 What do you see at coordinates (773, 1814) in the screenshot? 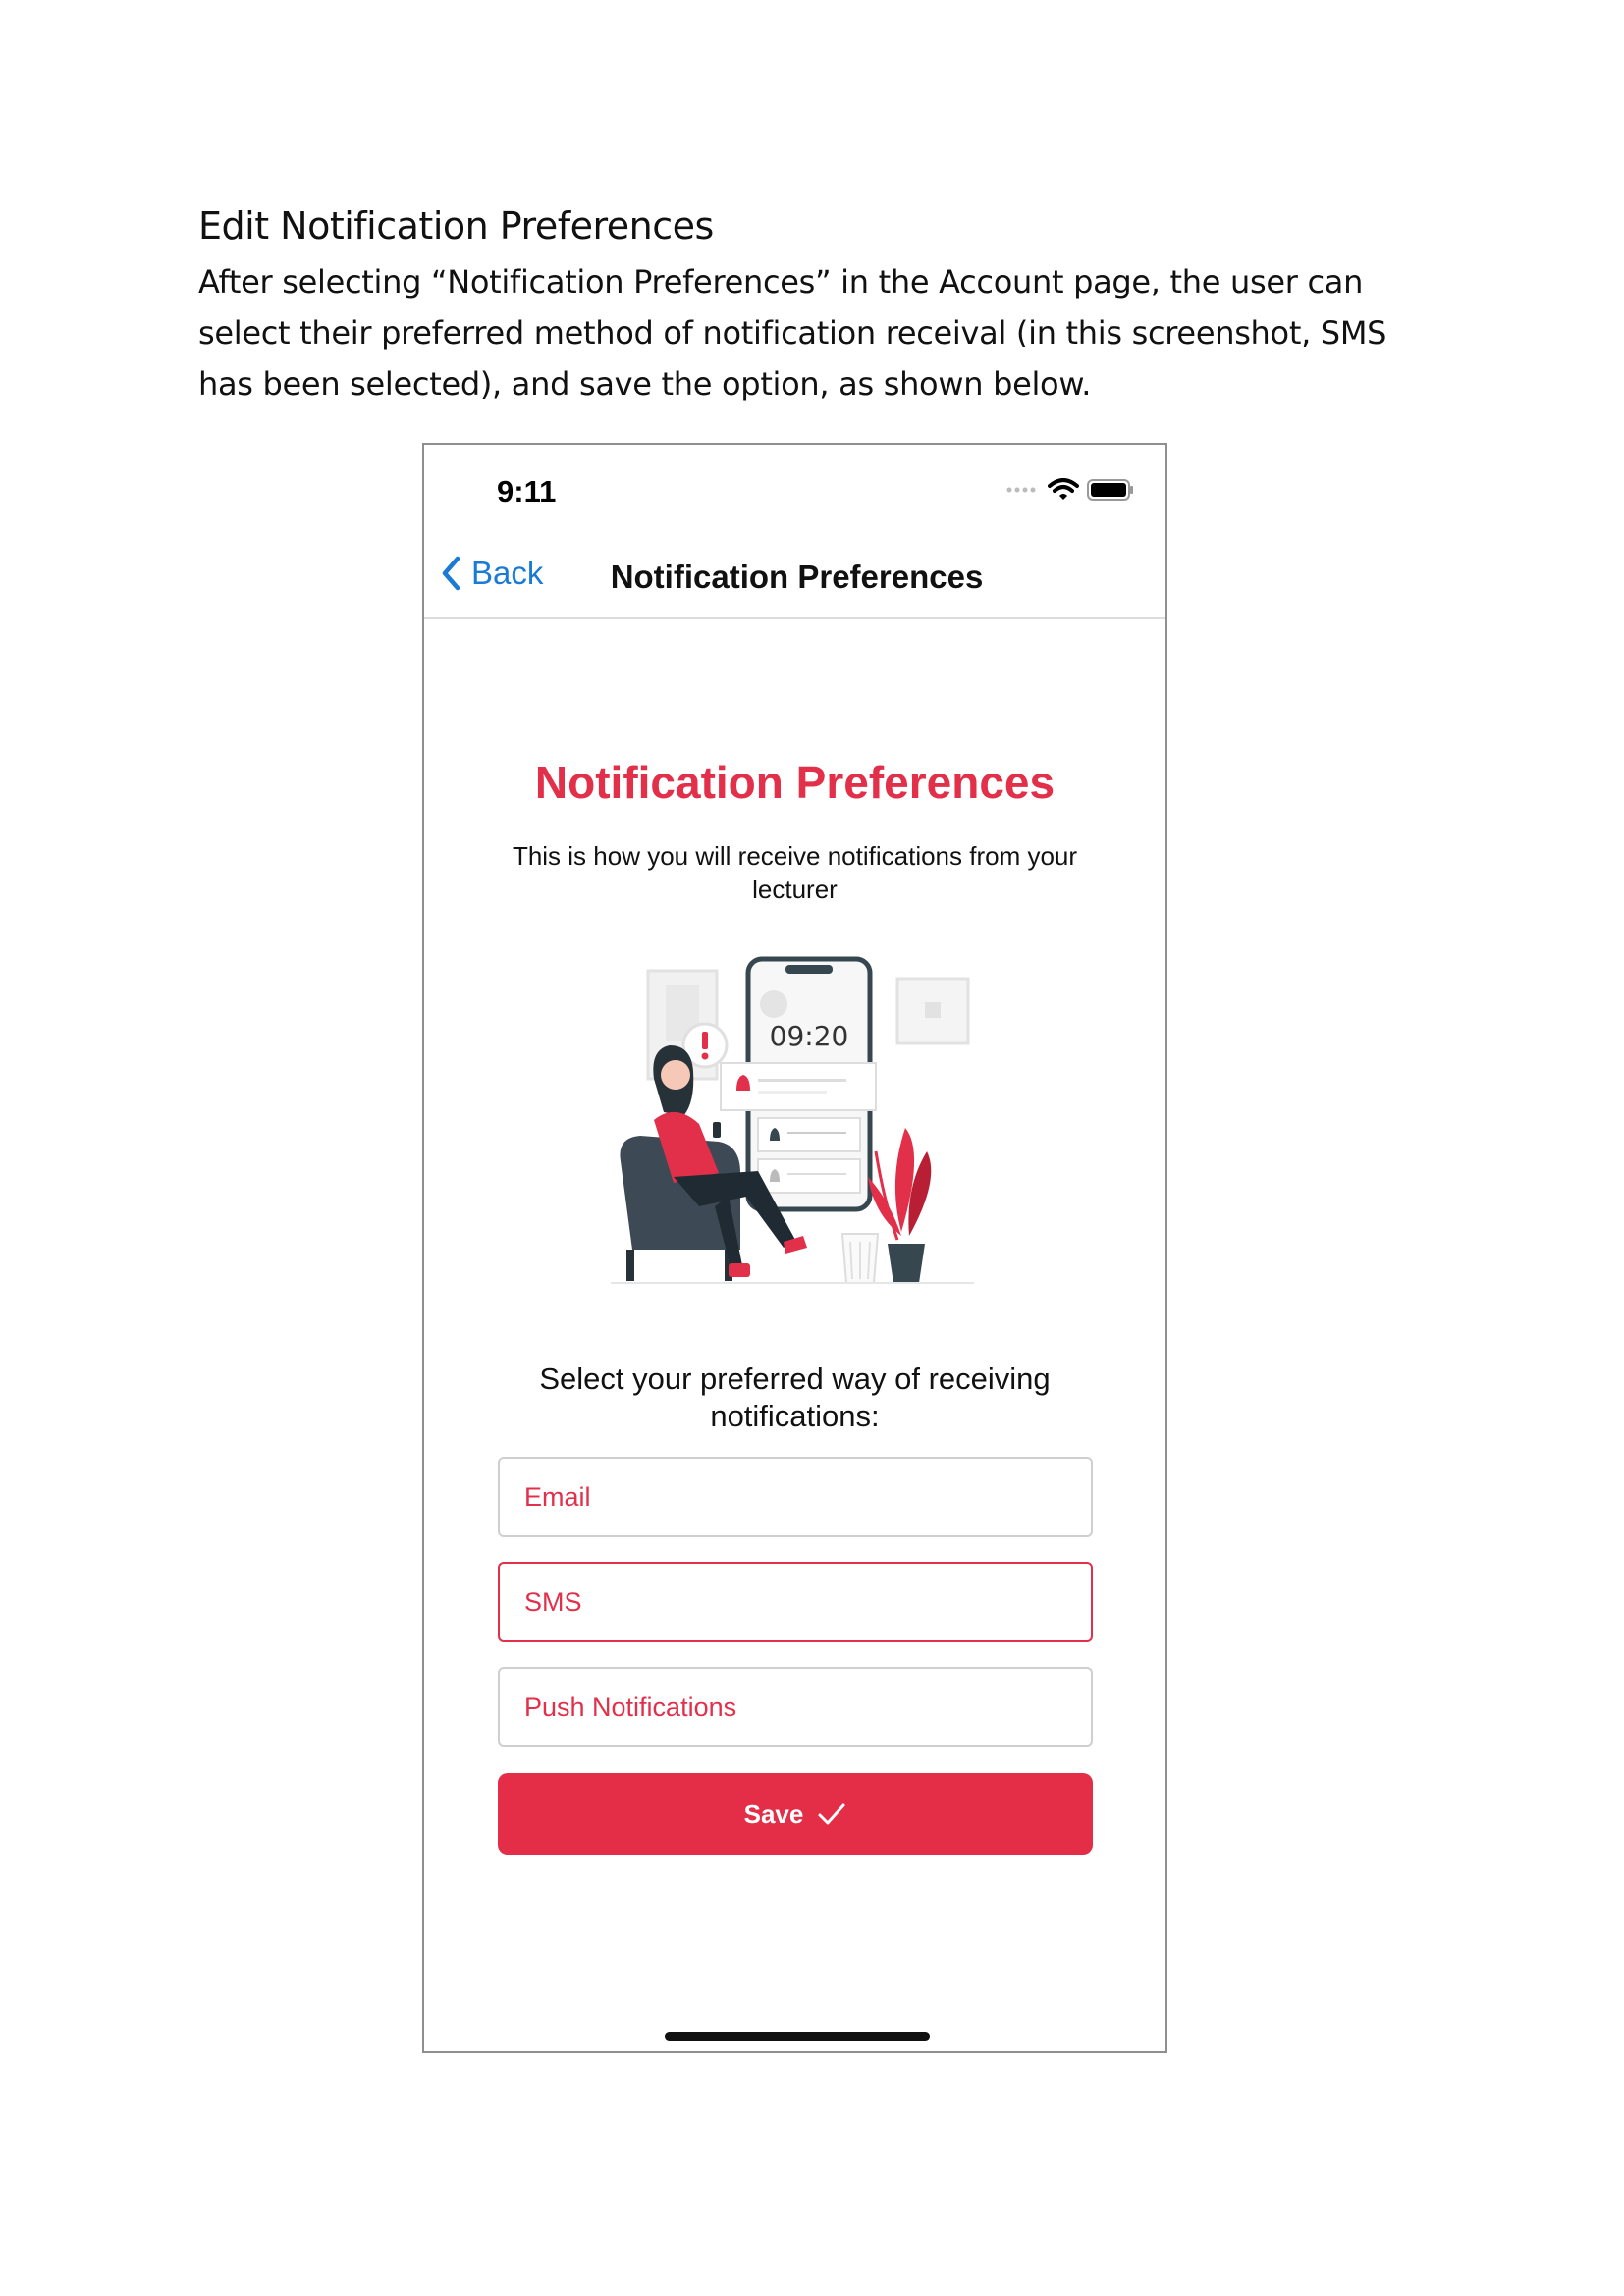
I see `save-label: Save` at bounding box center [773, 1814].